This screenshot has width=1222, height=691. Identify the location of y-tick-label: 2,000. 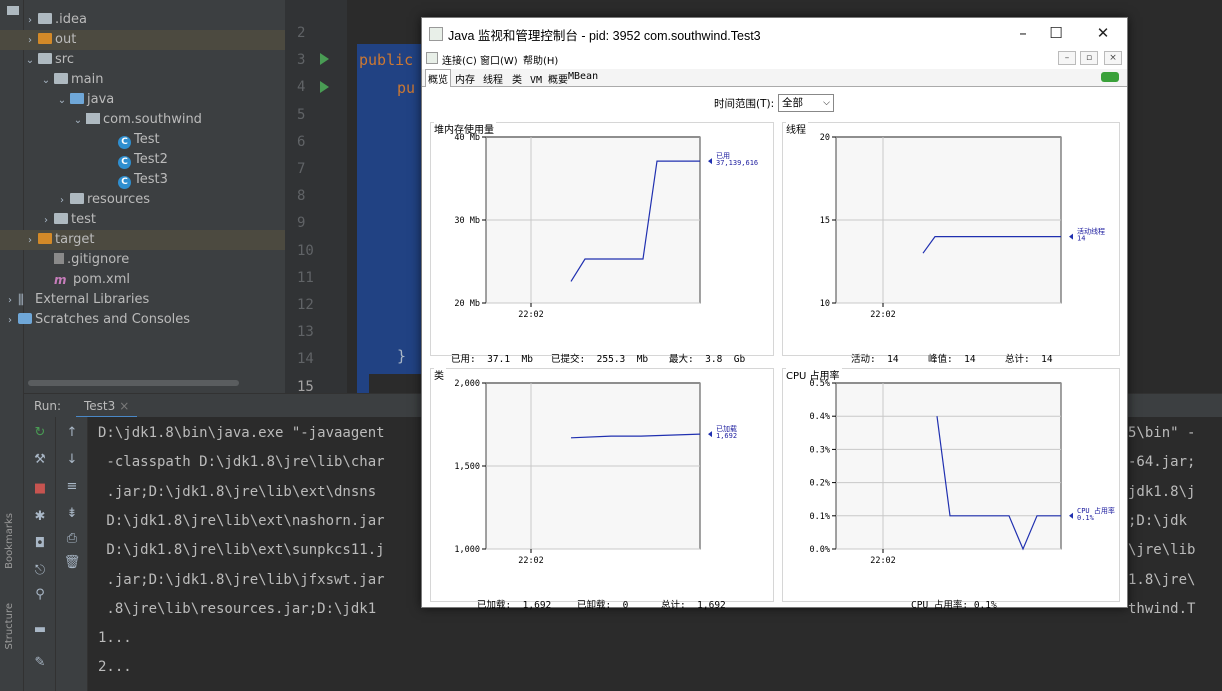
(467, 384).